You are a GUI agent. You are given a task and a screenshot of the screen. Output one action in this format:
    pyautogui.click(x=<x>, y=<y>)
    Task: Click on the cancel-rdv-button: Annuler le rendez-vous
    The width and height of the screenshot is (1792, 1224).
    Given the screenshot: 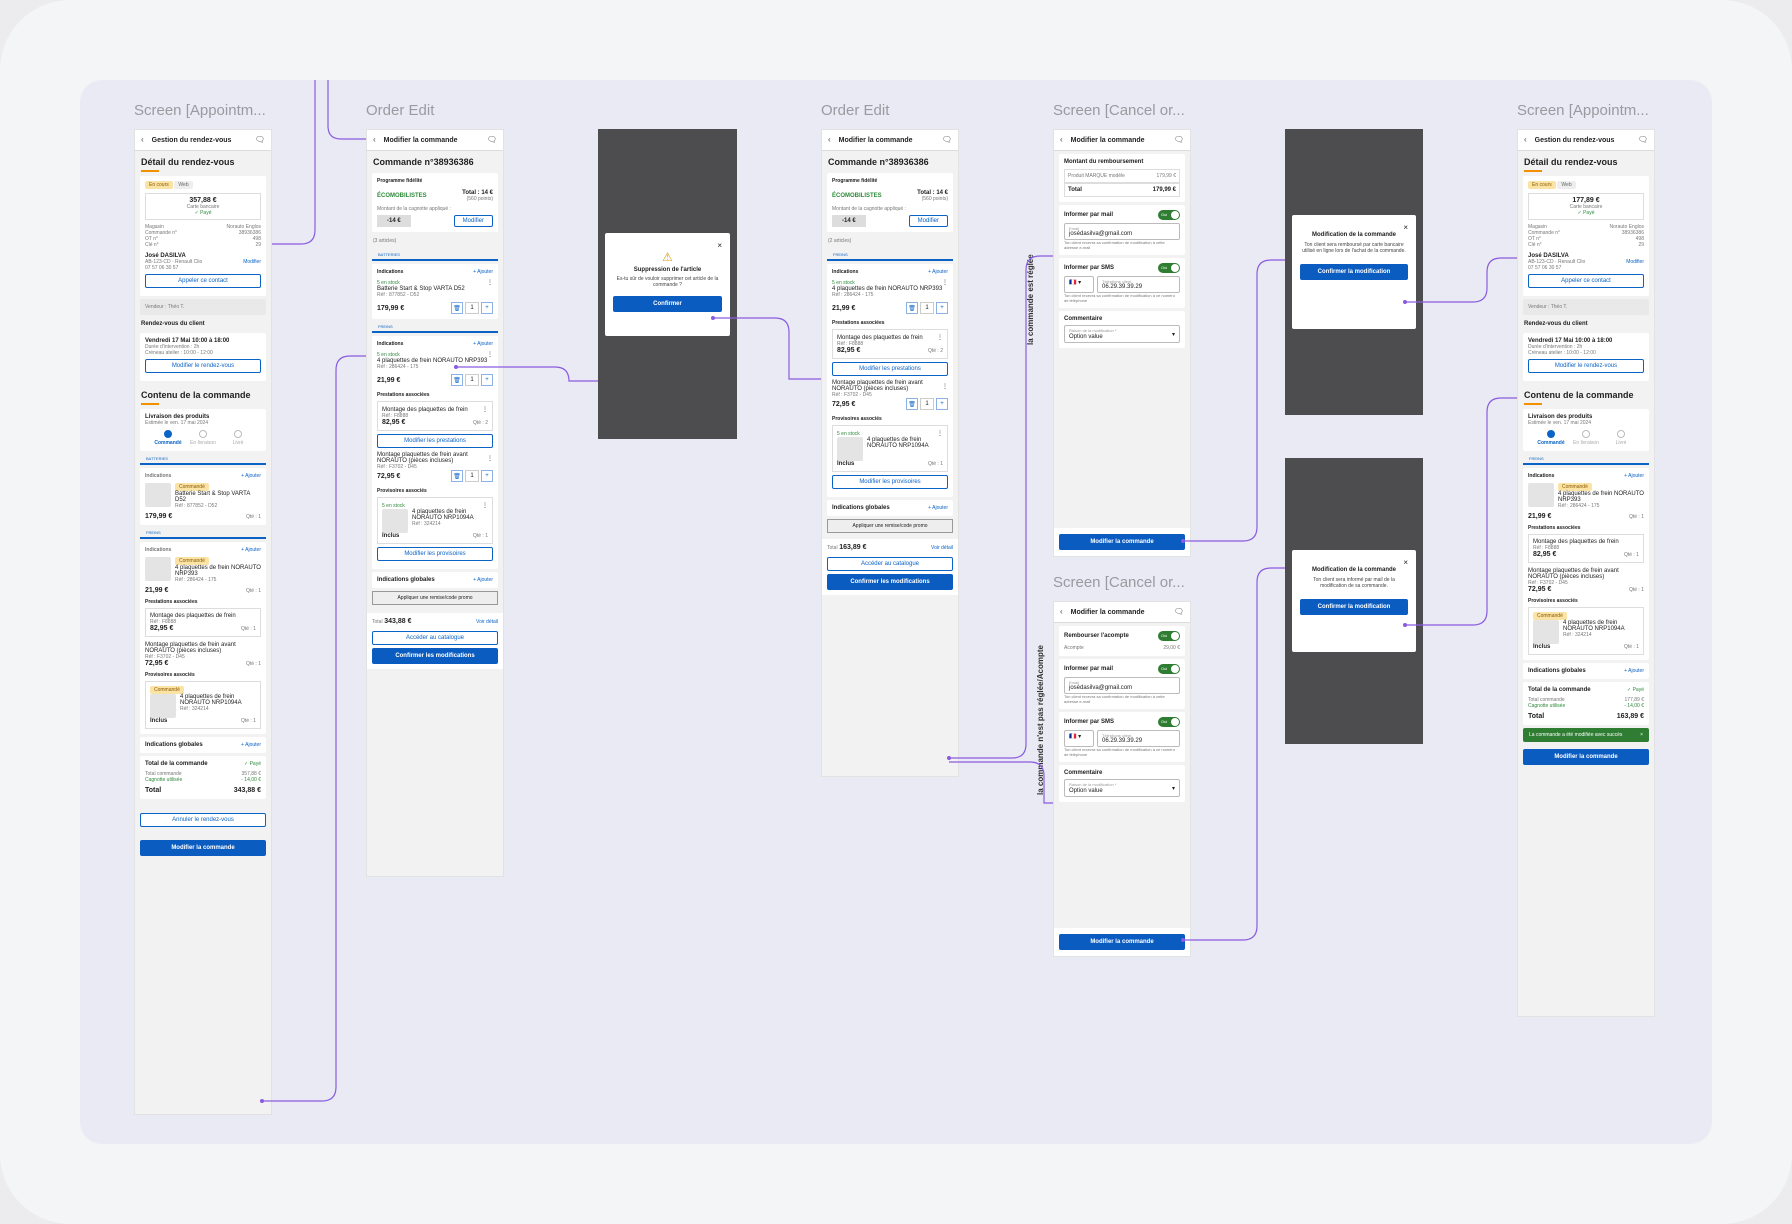 What is the action you would take?
    pyautogui.click(x=203, y=820)
    